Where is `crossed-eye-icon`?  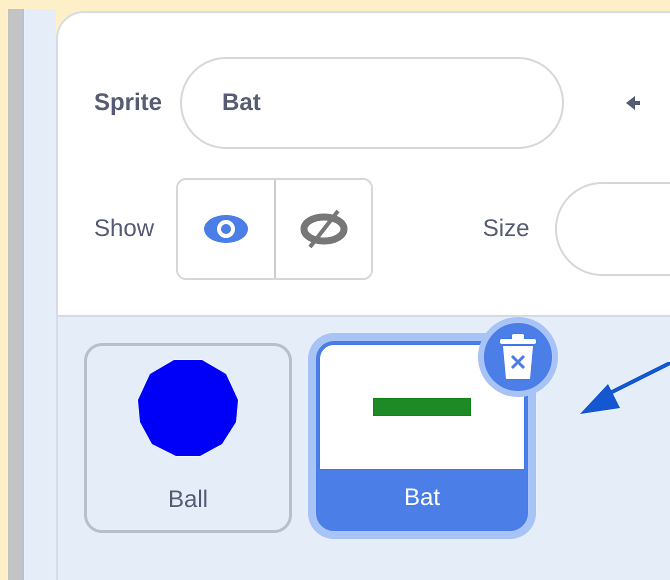
crossed-eye-icon is located at coordinates (324, 229).